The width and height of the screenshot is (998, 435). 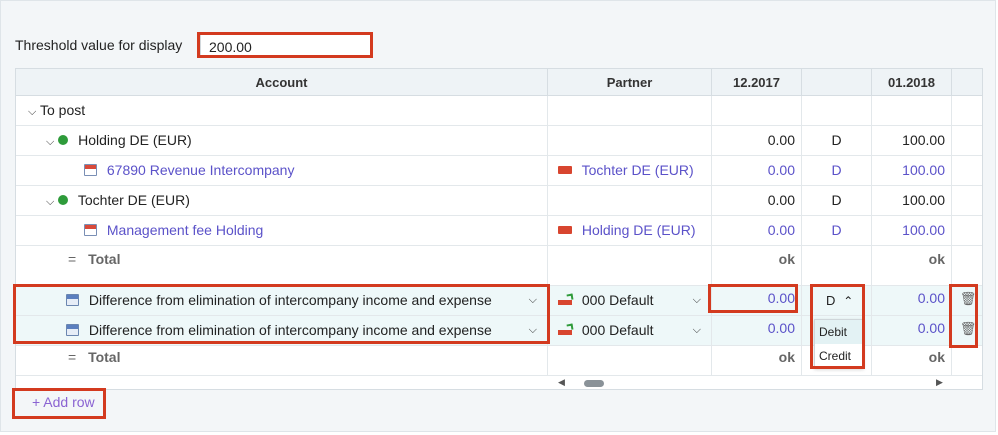 What do you see at coordinates (638, 170) in the screenshot?
I see `partner-link: Tochter DE (EUR)` at bounding box center [638, 170].